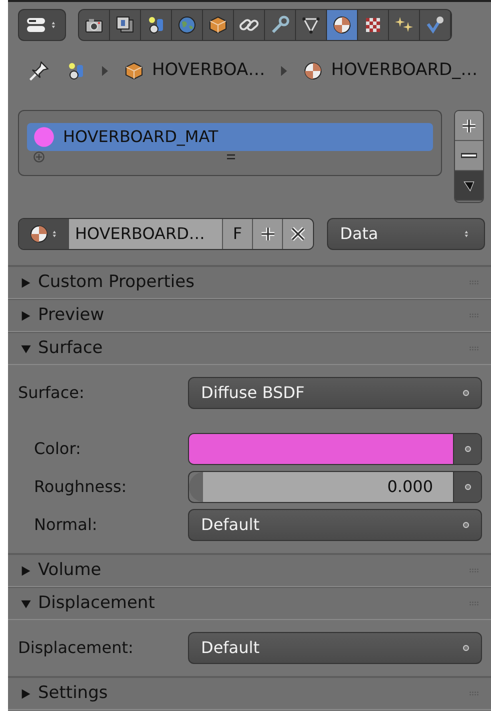 The height and width of the screenshot is (711, 491). I want to click on pin-icon, so click(39, 71).